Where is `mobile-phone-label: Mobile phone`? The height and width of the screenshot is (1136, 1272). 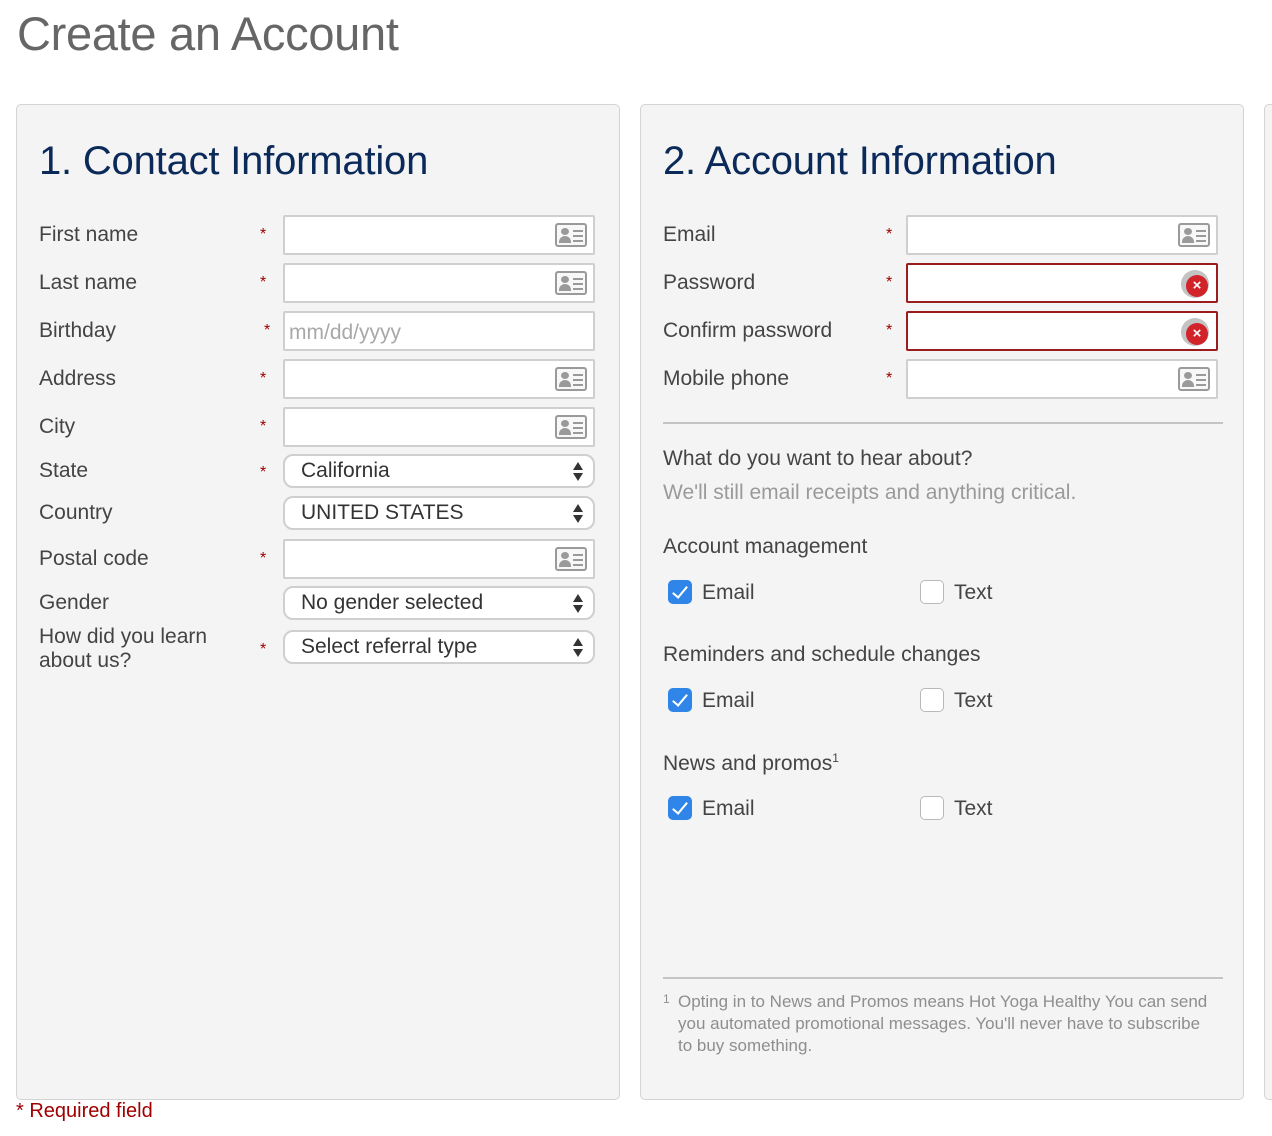 mobile-phone-label: Mobile phone is located at coordinates (726, 378).